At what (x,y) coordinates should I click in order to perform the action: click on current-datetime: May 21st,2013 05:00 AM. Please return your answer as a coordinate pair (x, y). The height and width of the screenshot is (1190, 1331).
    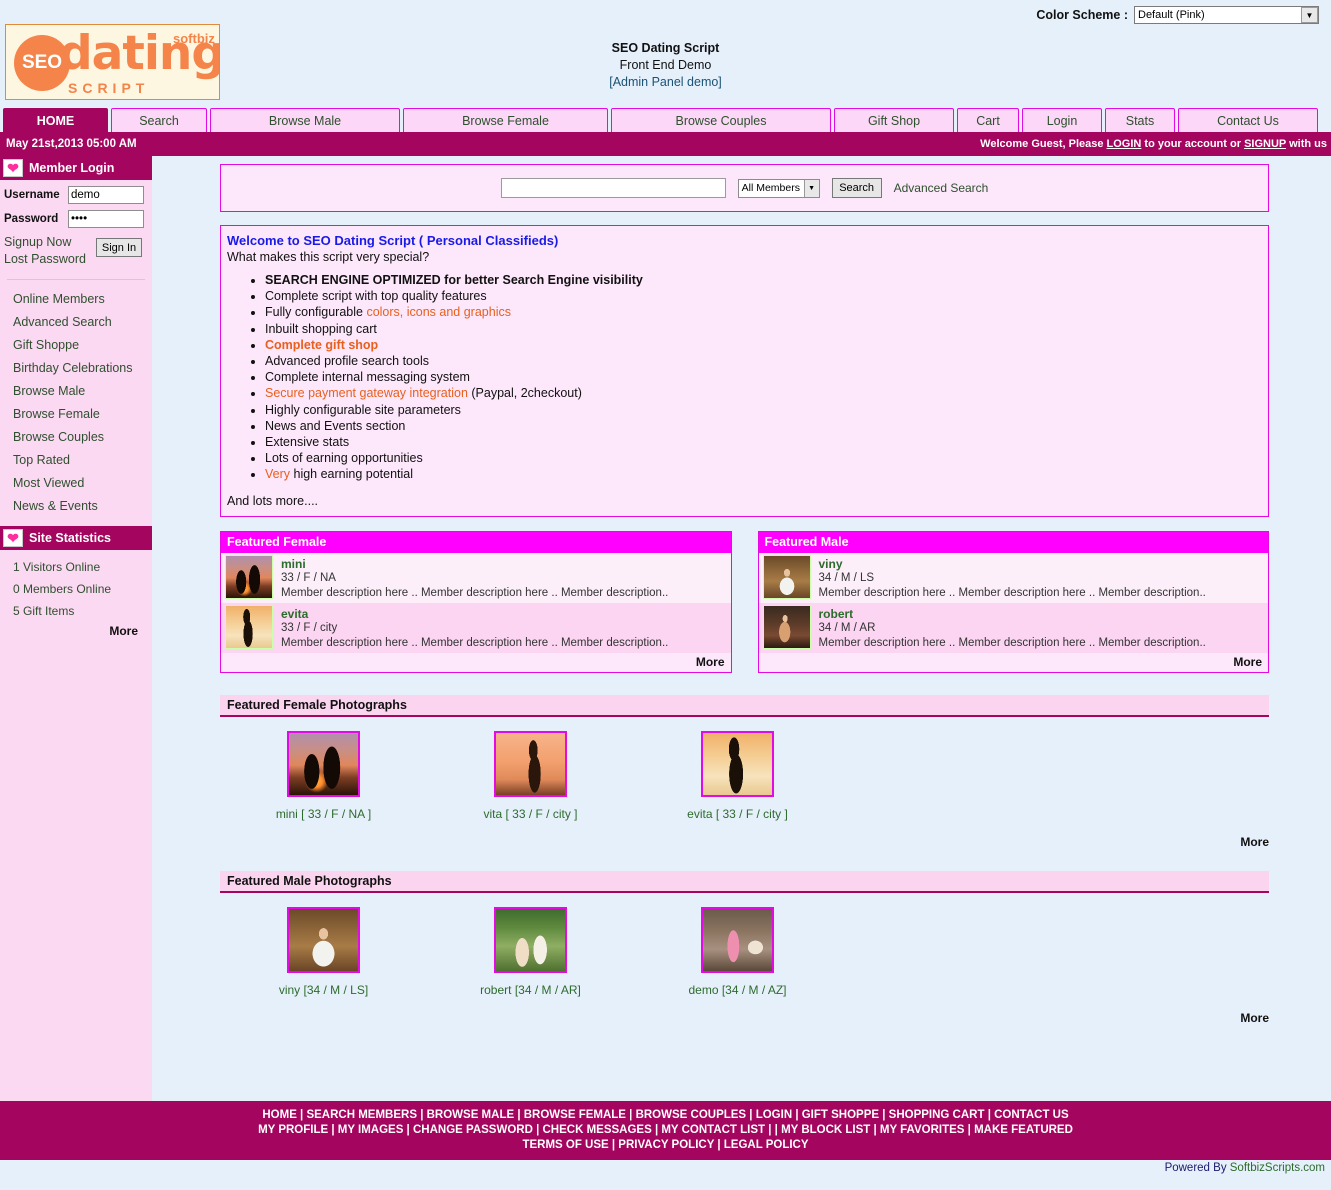
    Looking at the image, I should click on (71, 144).